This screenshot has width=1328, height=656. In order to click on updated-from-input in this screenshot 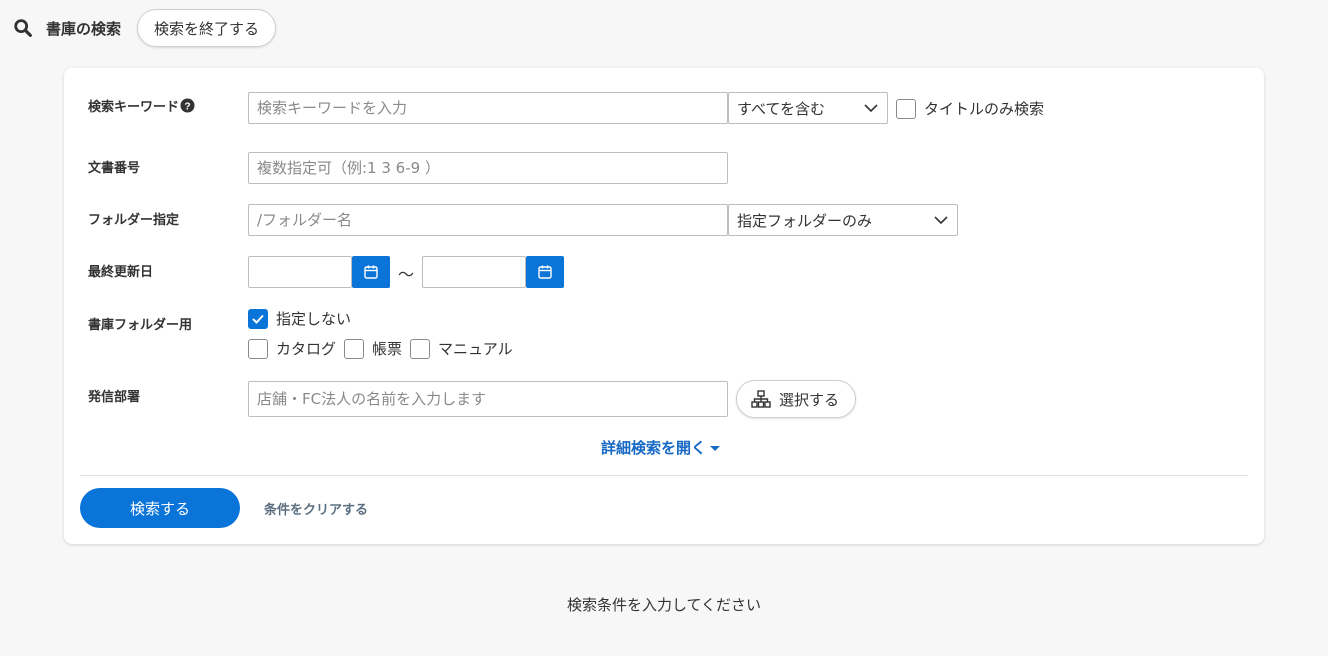, I will do `click(300, 272)`.